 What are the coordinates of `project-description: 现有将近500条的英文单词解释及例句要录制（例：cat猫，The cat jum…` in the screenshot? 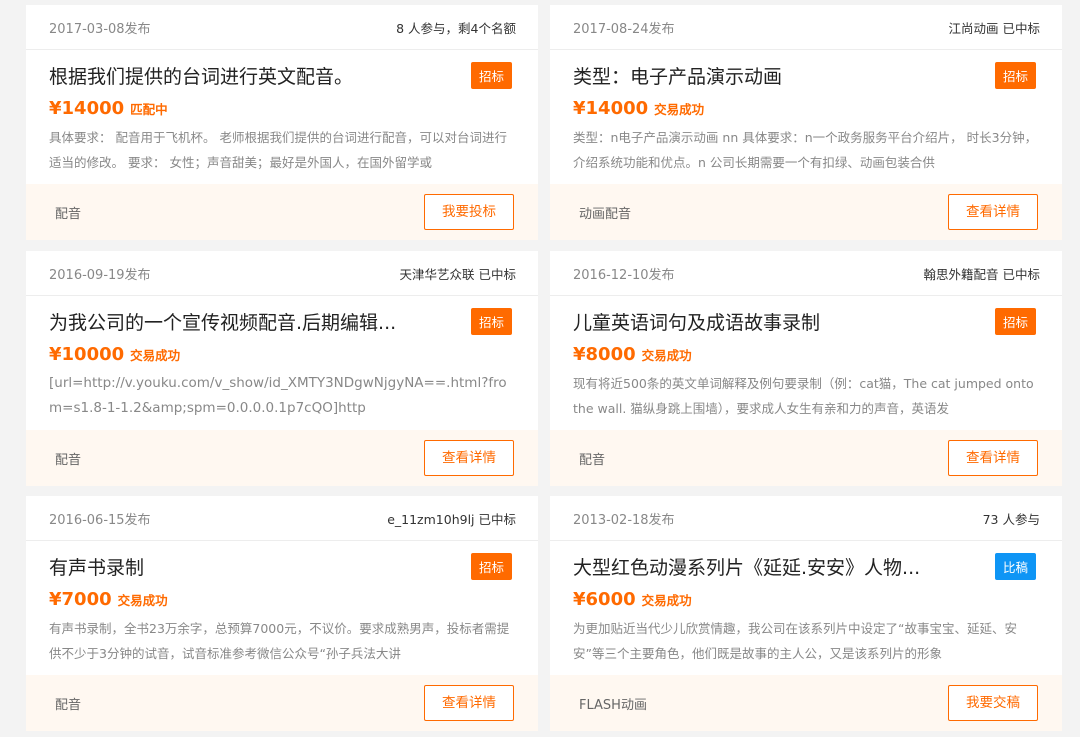 It's located at (803, 396).